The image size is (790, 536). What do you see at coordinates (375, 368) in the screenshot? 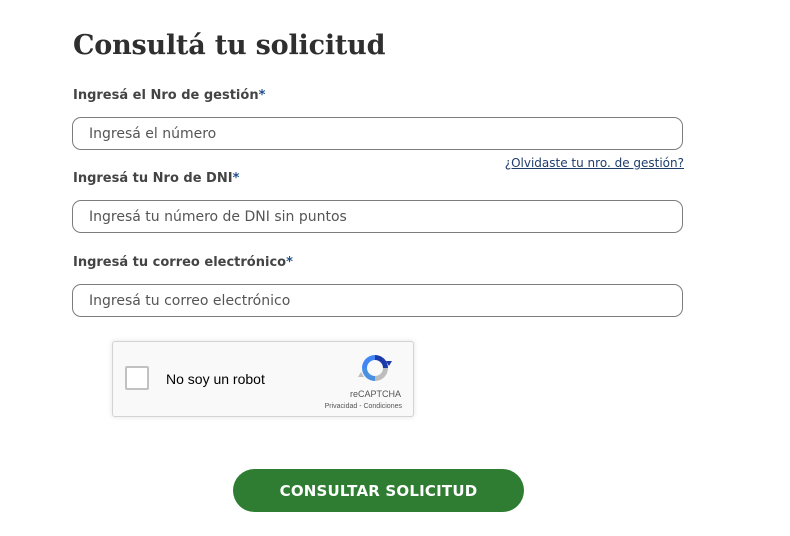
I see `recaptcha-logo-icon` at bounding box center [375, 368].